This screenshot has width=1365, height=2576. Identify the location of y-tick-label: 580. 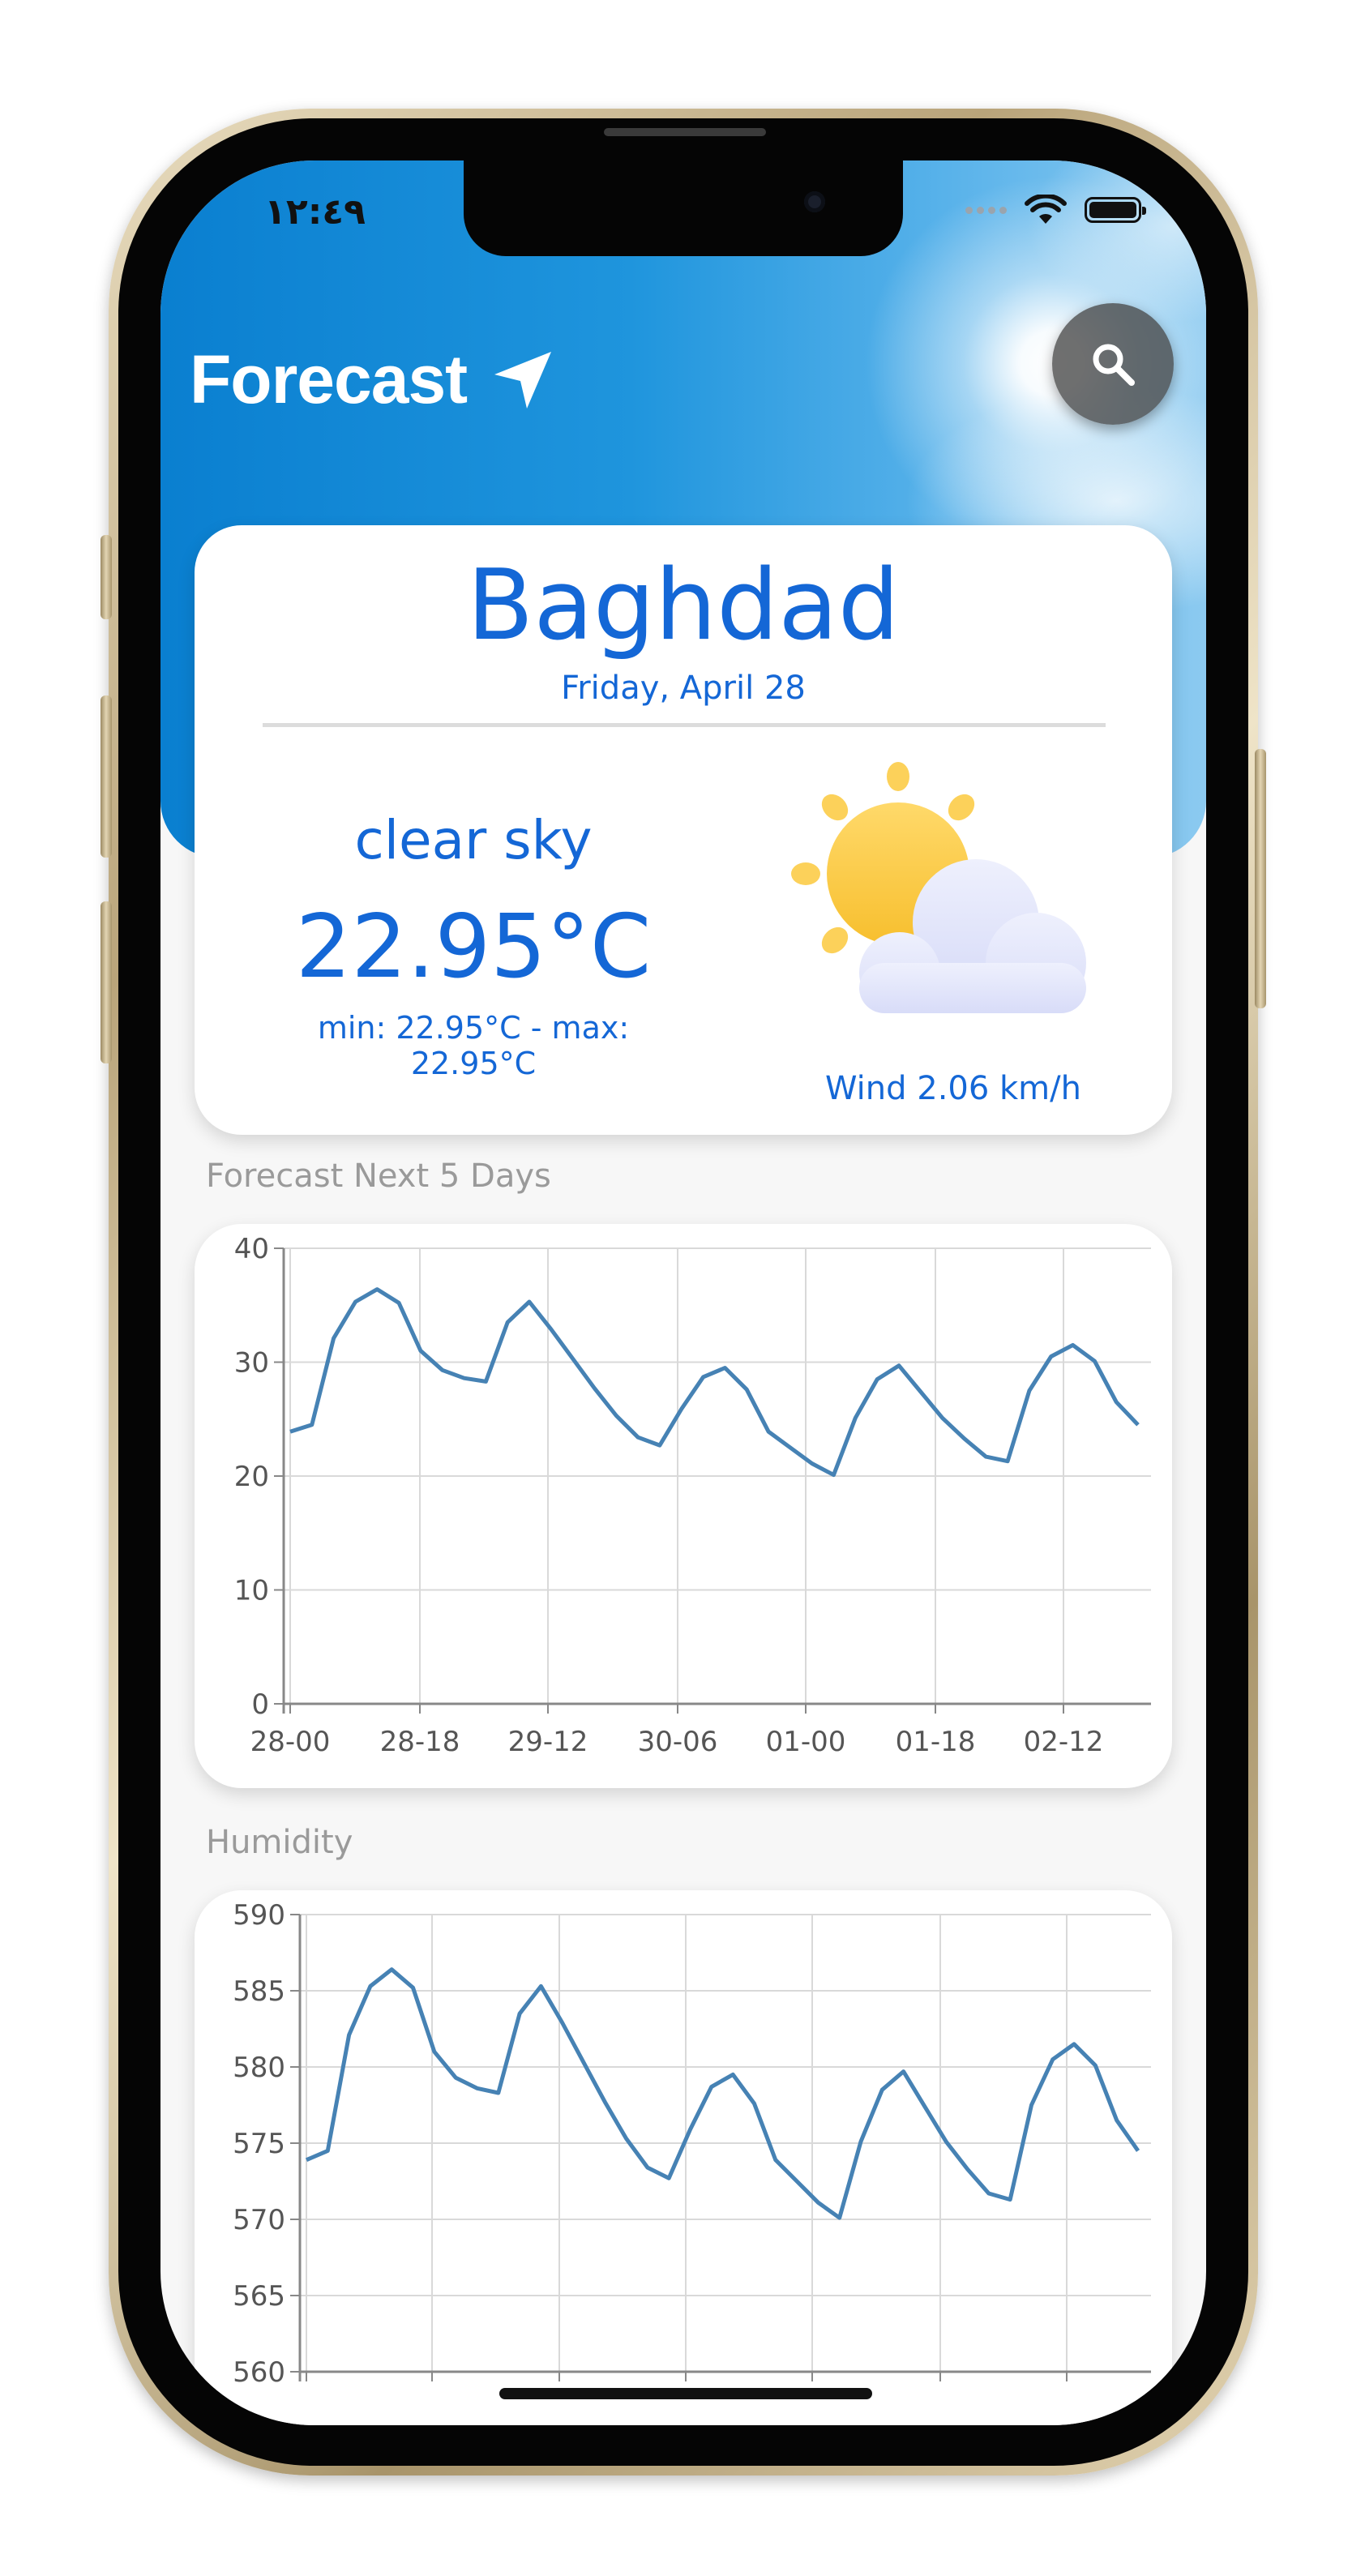
(259, 2068).